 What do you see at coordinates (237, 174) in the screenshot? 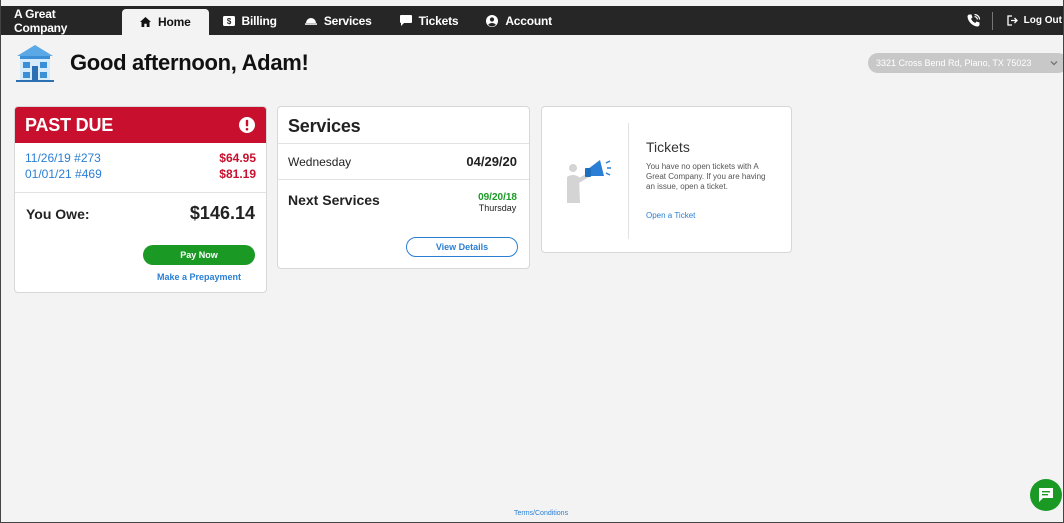
I see `invoice-amount: $81.19` at bounding box center [237, 174].